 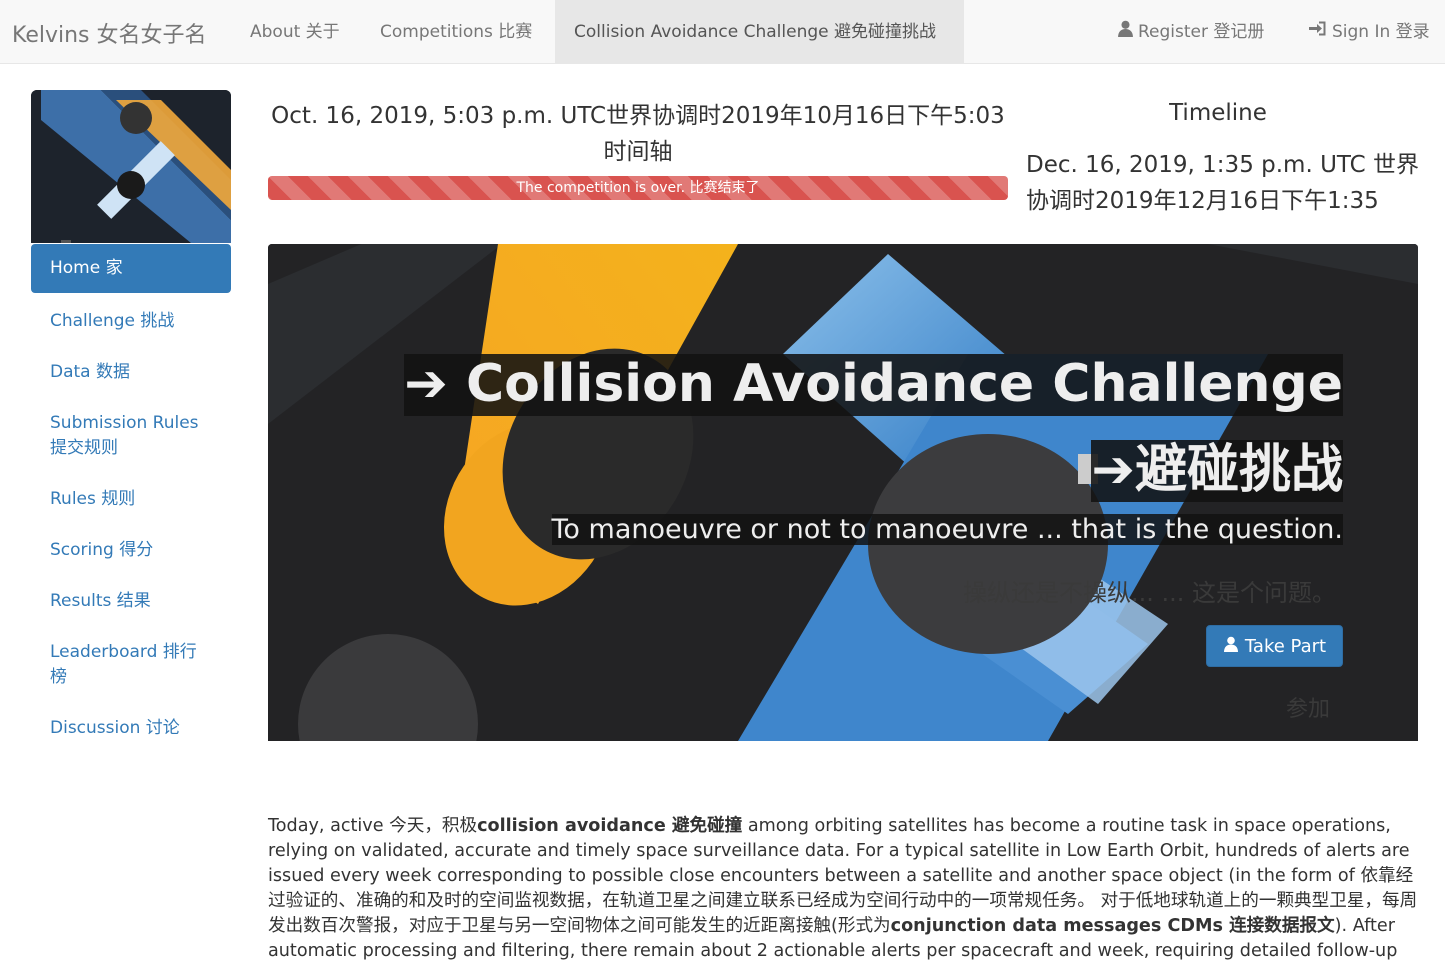 What do you see at coordinates (1201, 31) in the screenshot?
I see `register-label: Register 登记册` at bounding box center [1201, 31].